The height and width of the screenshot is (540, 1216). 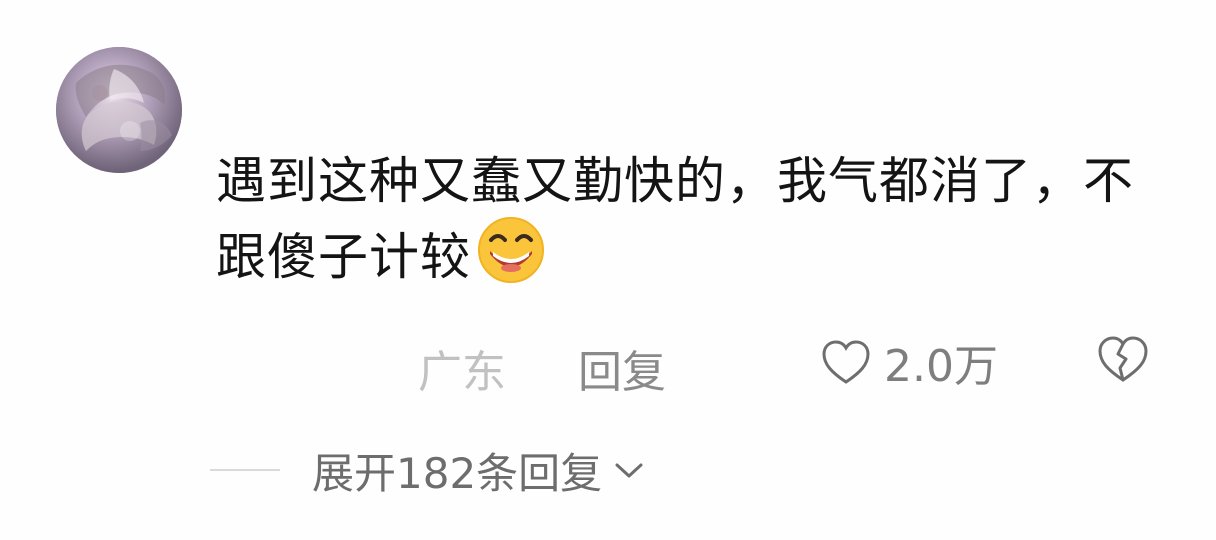 I want to click on expand-replies-label: 展开182条回复, so click(x=457, y=473).